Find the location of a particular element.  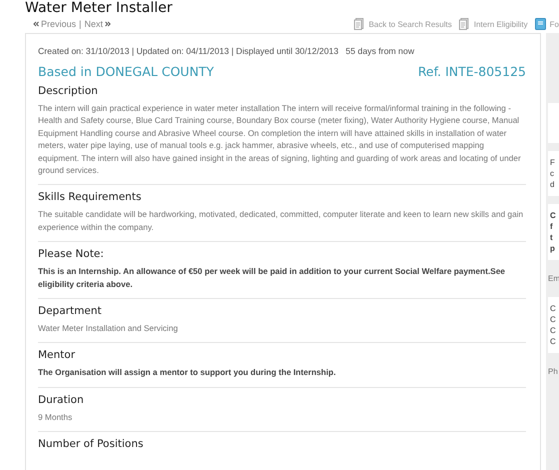

sidebar-text: t is located at coordinates (551, 237).